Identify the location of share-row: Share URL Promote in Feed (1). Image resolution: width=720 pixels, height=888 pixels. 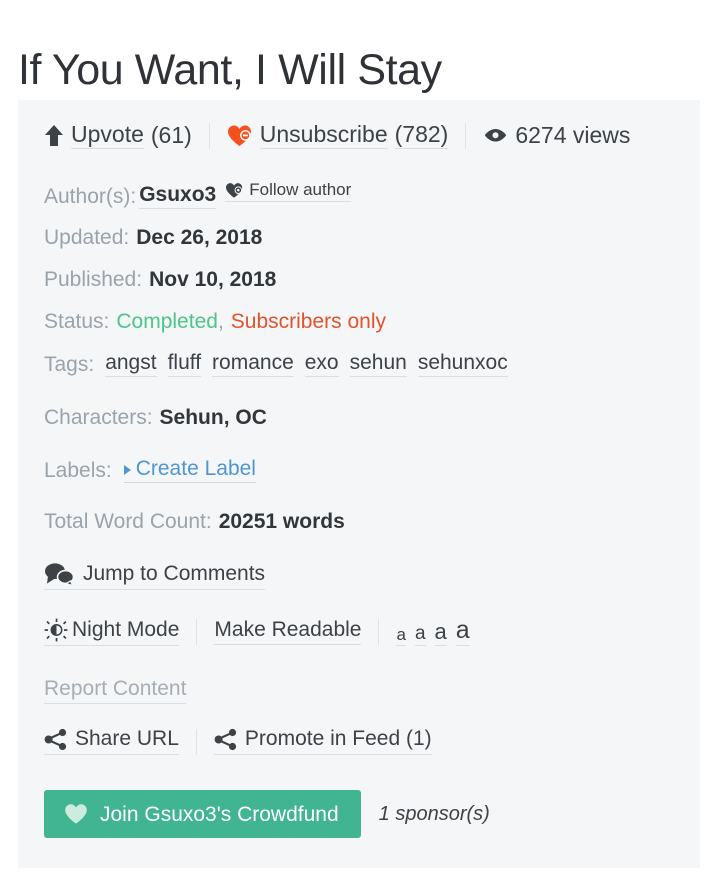
(238, 741).